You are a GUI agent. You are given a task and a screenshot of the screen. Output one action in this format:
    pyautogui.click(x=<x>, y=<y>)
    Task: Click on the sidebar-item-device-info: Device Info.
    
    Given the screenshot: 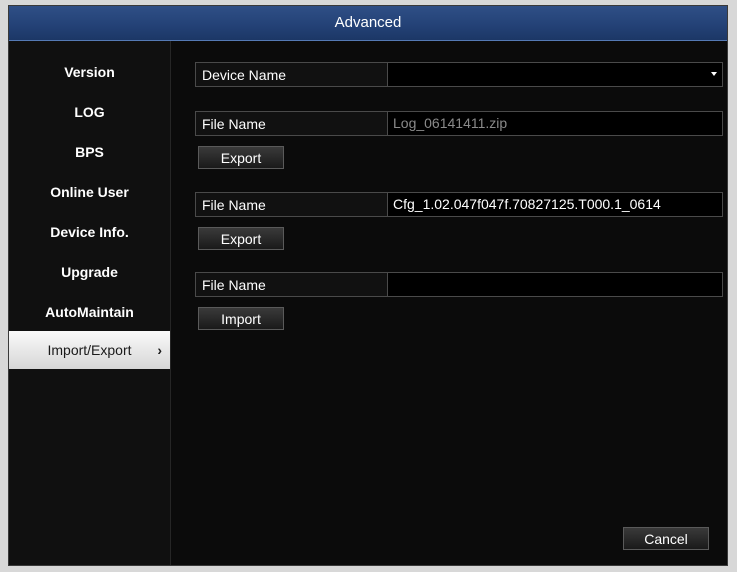 What is the action you would take?
    pyautogui.click(x=89, y=232)
    